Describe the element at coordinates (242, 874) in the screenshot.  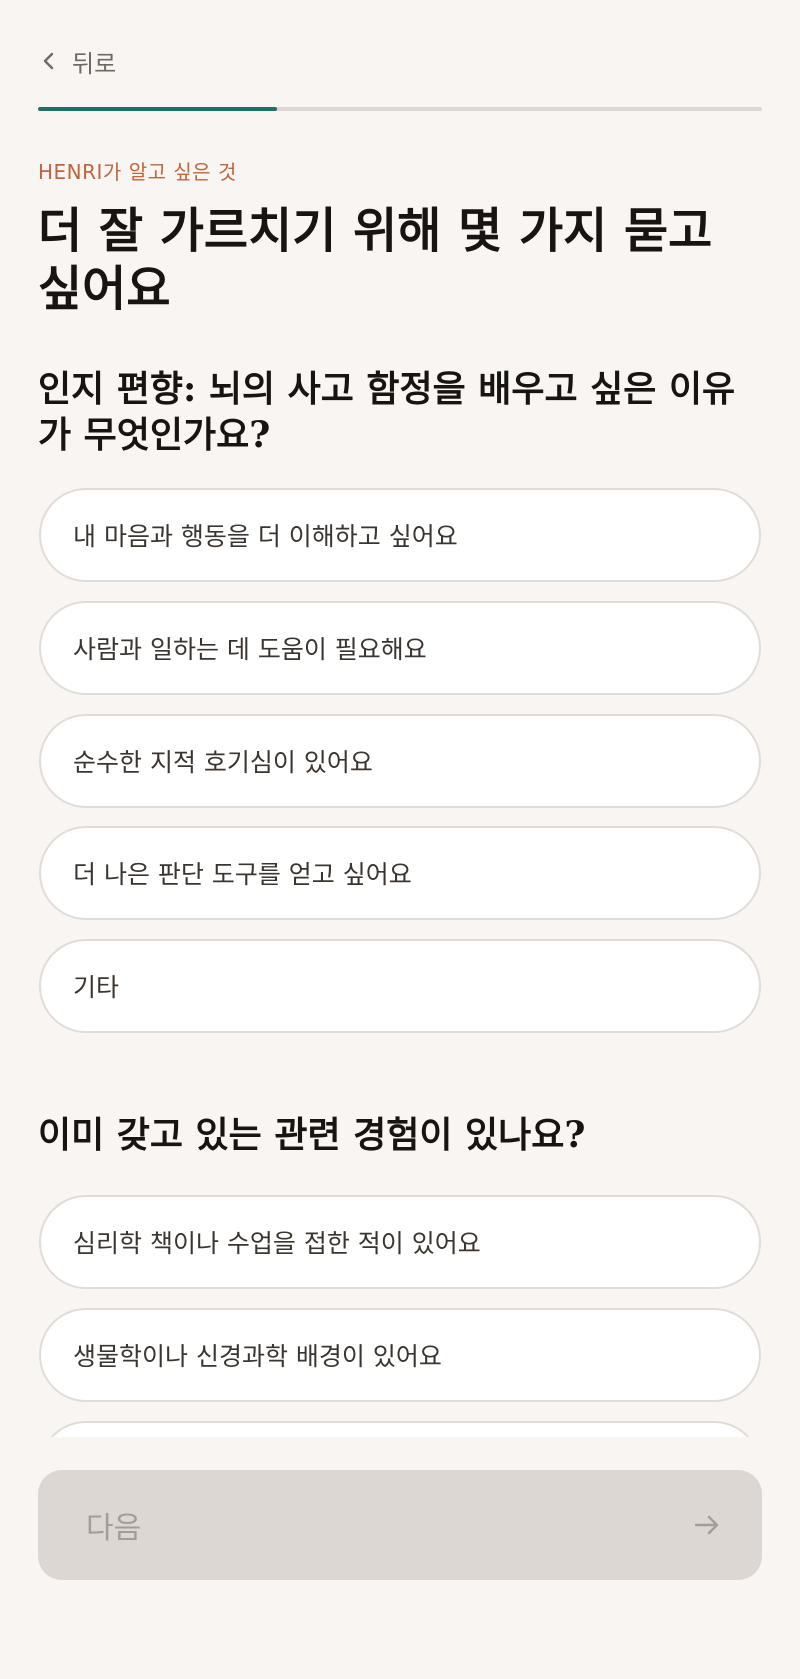
I see `option-label: 더 나은 판단 도구를 얻고 싶어요` at that location.